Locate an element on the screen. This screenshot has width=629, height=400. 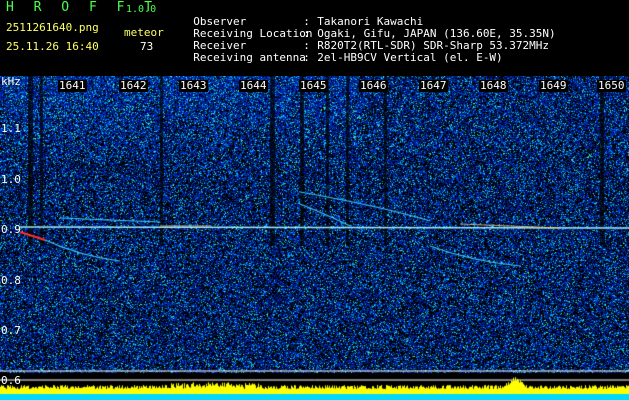
frequency-unit-label: kHz is located at coordinates (11, 81).